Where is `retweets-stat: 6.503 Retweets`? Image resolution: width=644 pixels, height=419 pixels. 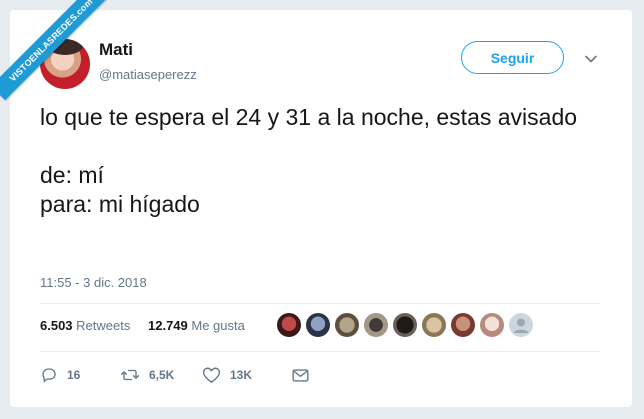 retweets-stat: 6.503 Retweets is located at coordinates (85, 325).